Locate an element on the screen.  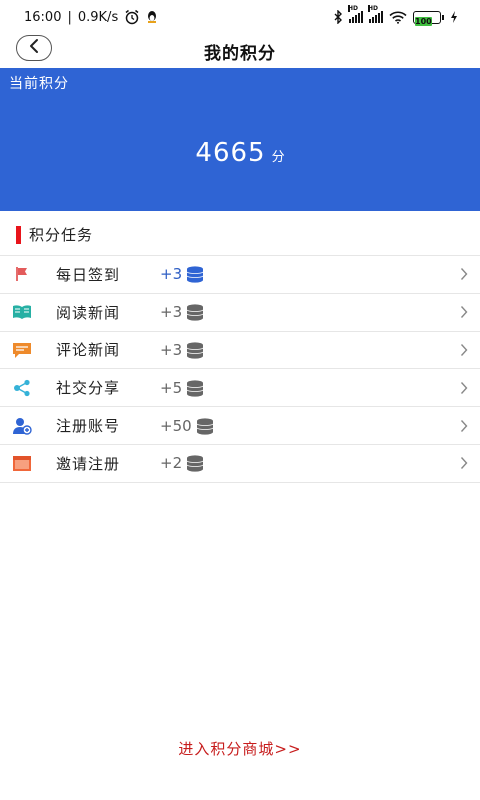
qq-penguin-icon is located at coordinates (152, 17).